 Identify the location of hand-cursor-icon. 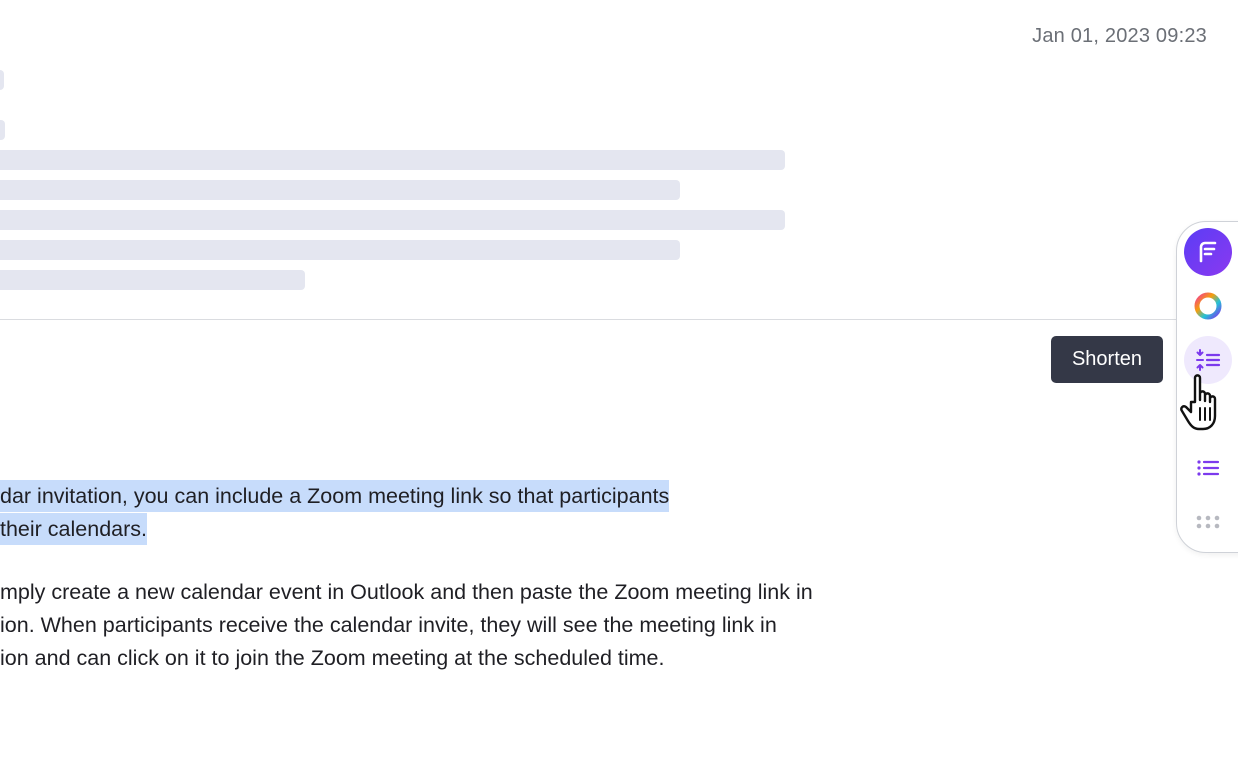
(1198, 402).